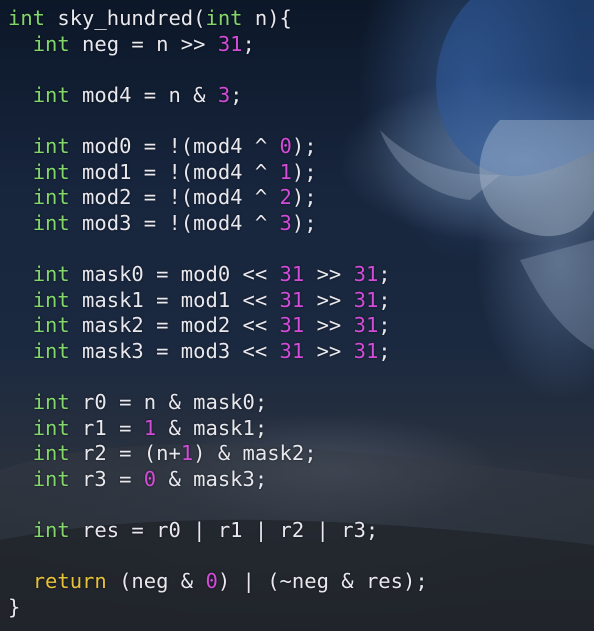 Image resolution: width=594 pixels, height=631 pixels. I want to click on code-text-token: n){, so click(267, 18).